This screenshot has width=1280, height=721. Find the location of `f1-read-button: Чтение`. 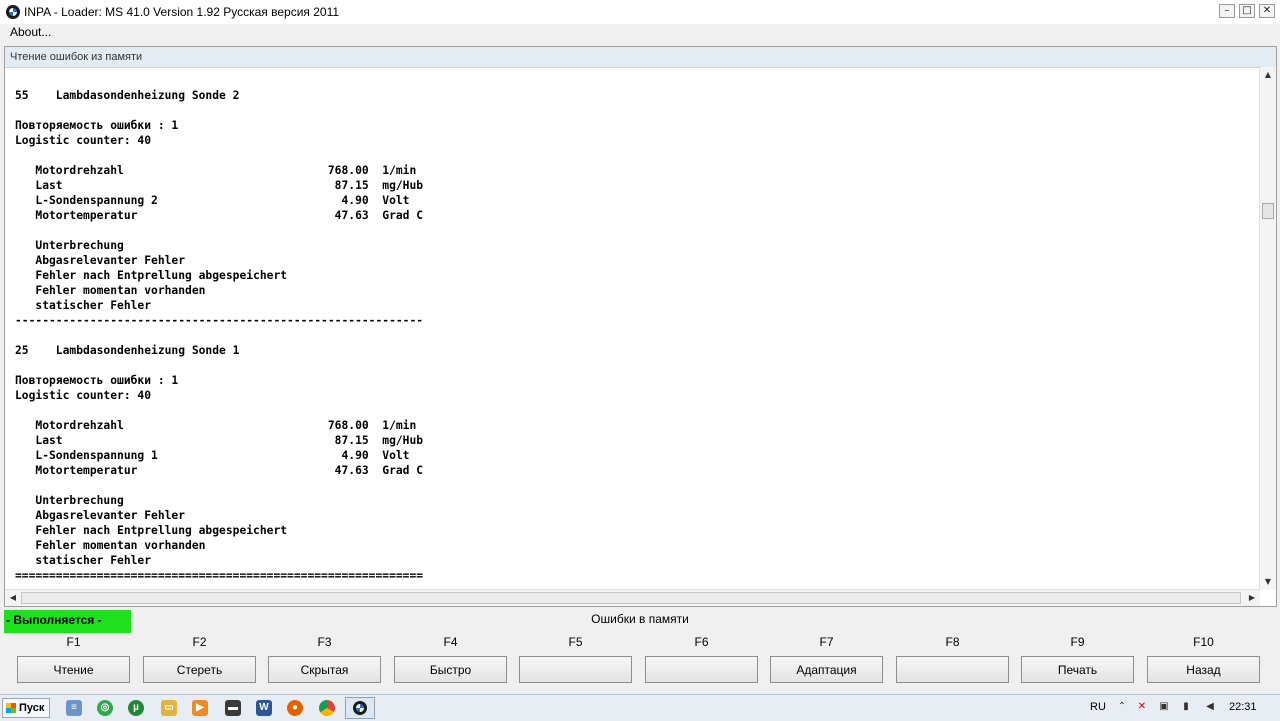

f1-read-button: Чтение is located at coordinates (73, 669).